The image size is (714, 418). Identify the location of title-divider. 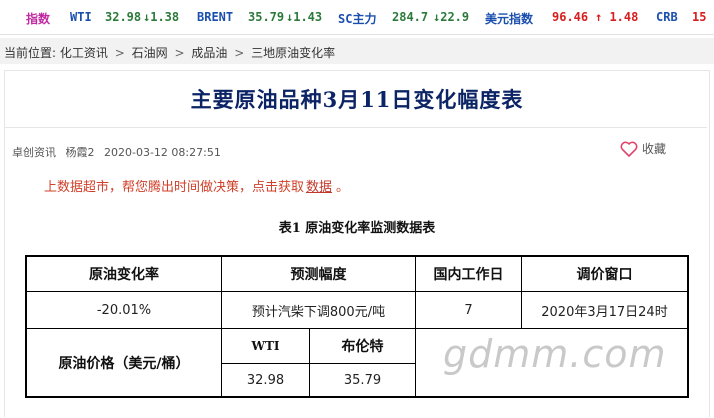
(356, 127).